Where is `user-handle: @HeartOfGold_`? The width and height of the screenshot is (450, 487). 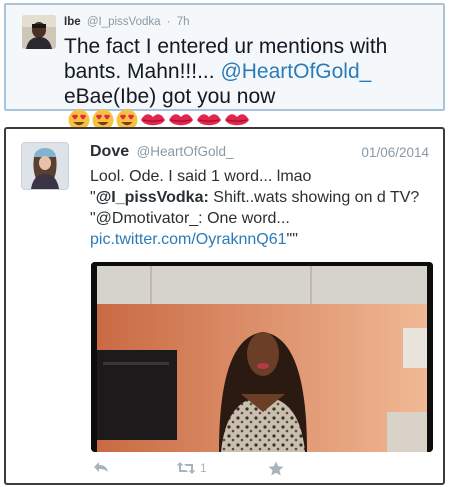
user-handle: @HeartOfGold_ is located at coordinates (185, 151).